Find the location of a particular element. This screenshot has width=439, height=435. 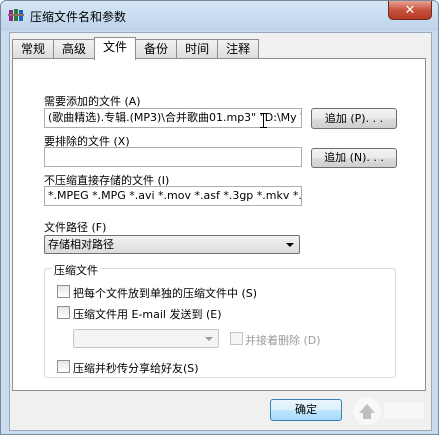

archive-group-title: 压缩文件 is located at coordinates (76, 270).